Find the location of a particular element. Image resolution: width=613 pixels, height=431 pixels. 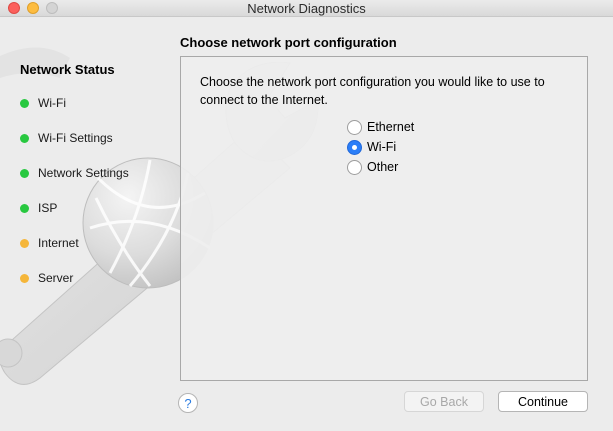

status-label: Wi-Fi is located at coordinates (52, 103).